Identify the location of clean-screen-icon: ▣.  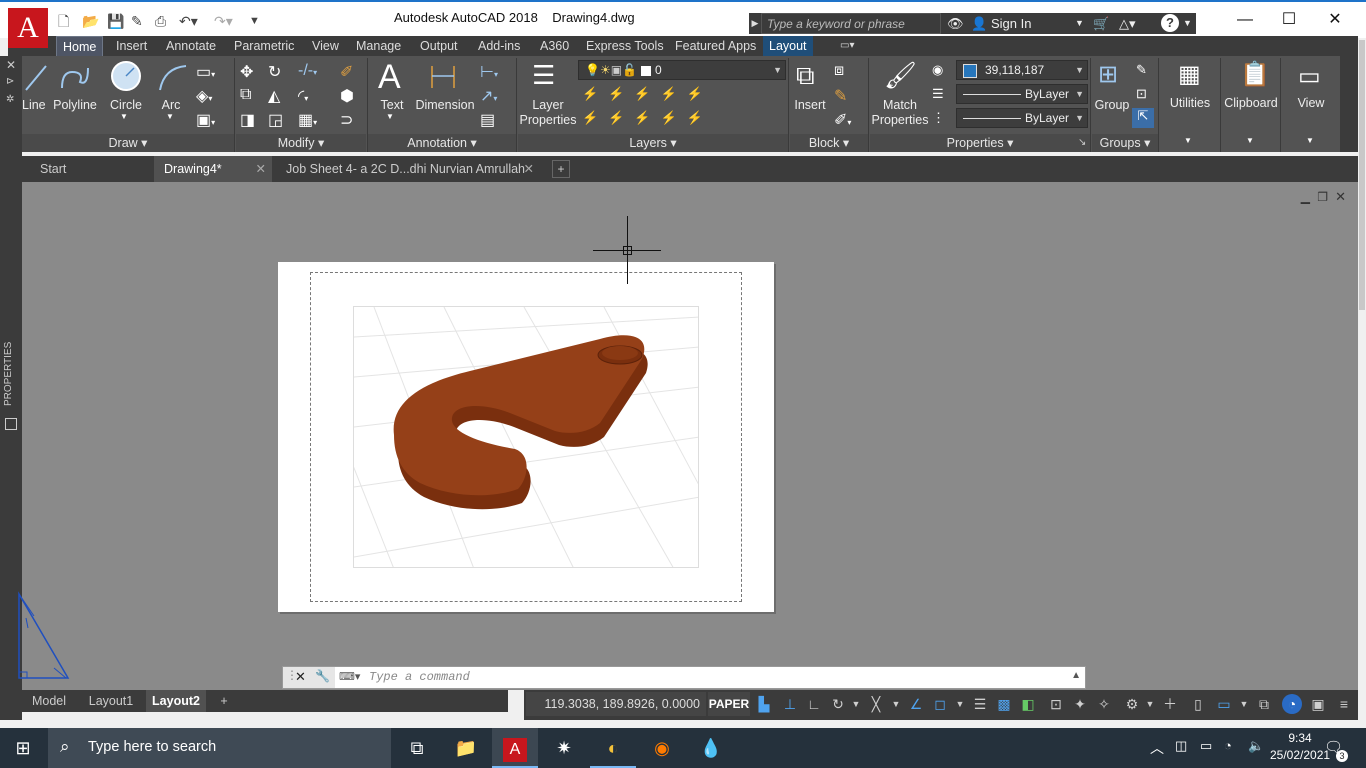
(1318, 704).